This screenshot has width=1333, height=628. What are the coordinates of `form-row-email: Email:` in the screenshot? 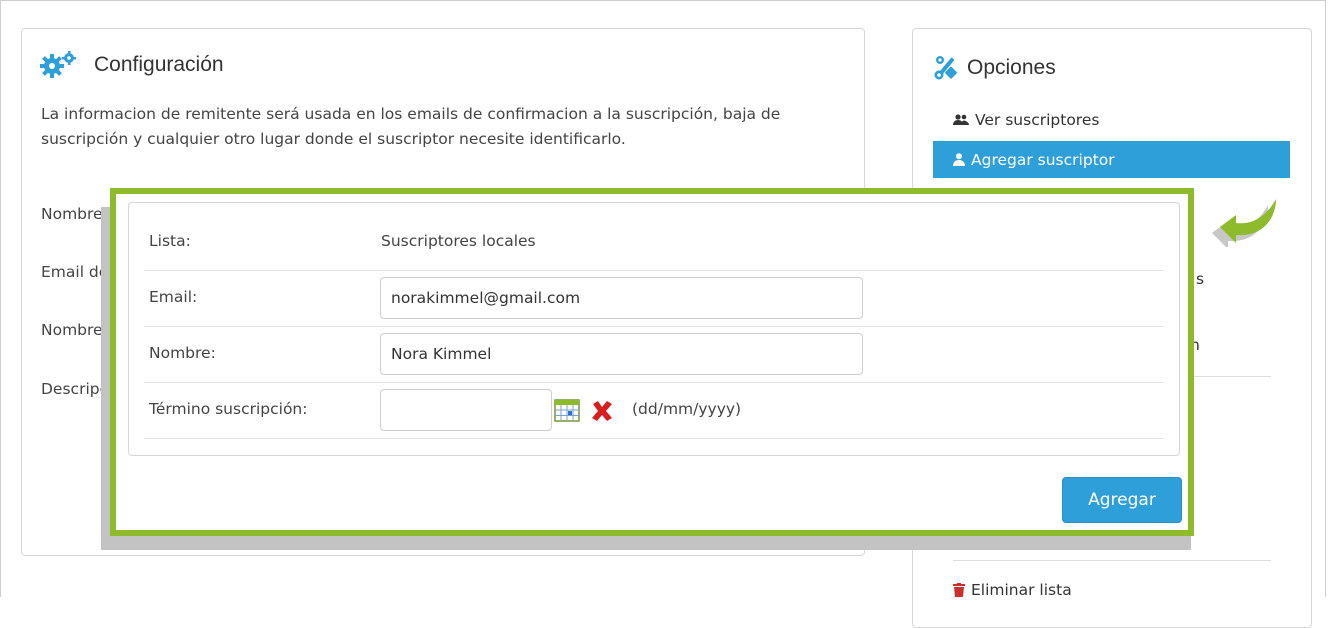 It's located at (654, 299).